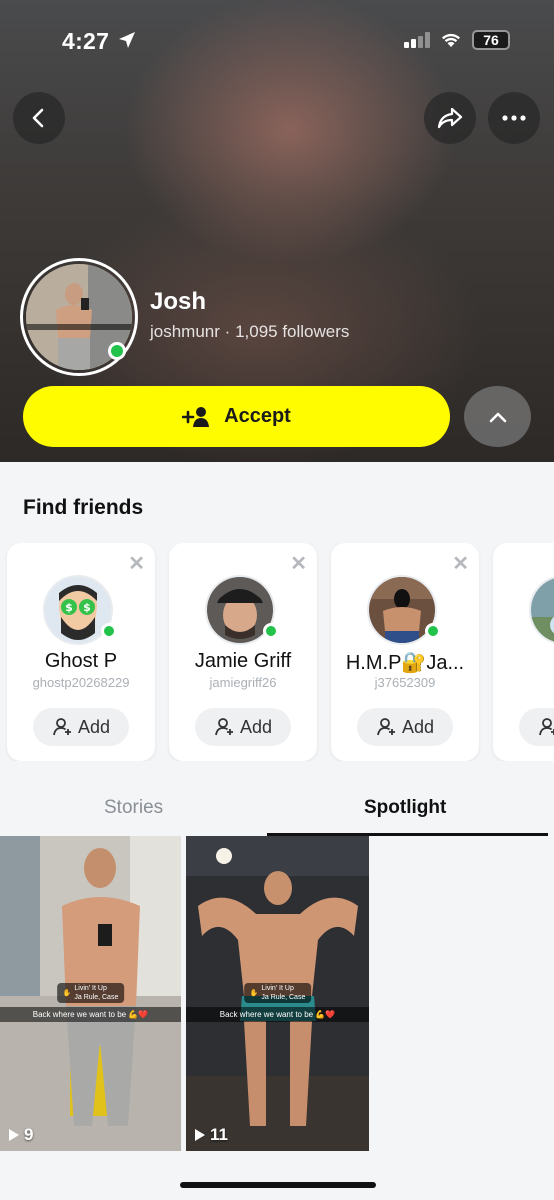 The image size is (554, 1200). I want to click on tab-stories: Stories, so click(133, 808).